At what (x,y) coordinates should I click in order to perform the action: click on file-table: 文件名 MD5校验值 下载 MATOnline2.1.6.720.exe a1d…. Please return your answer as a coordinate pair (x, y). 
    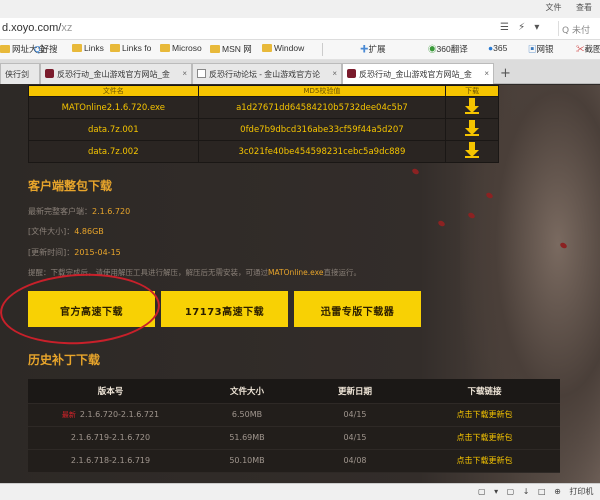
    Looking at the image, I should click on (263, 124).